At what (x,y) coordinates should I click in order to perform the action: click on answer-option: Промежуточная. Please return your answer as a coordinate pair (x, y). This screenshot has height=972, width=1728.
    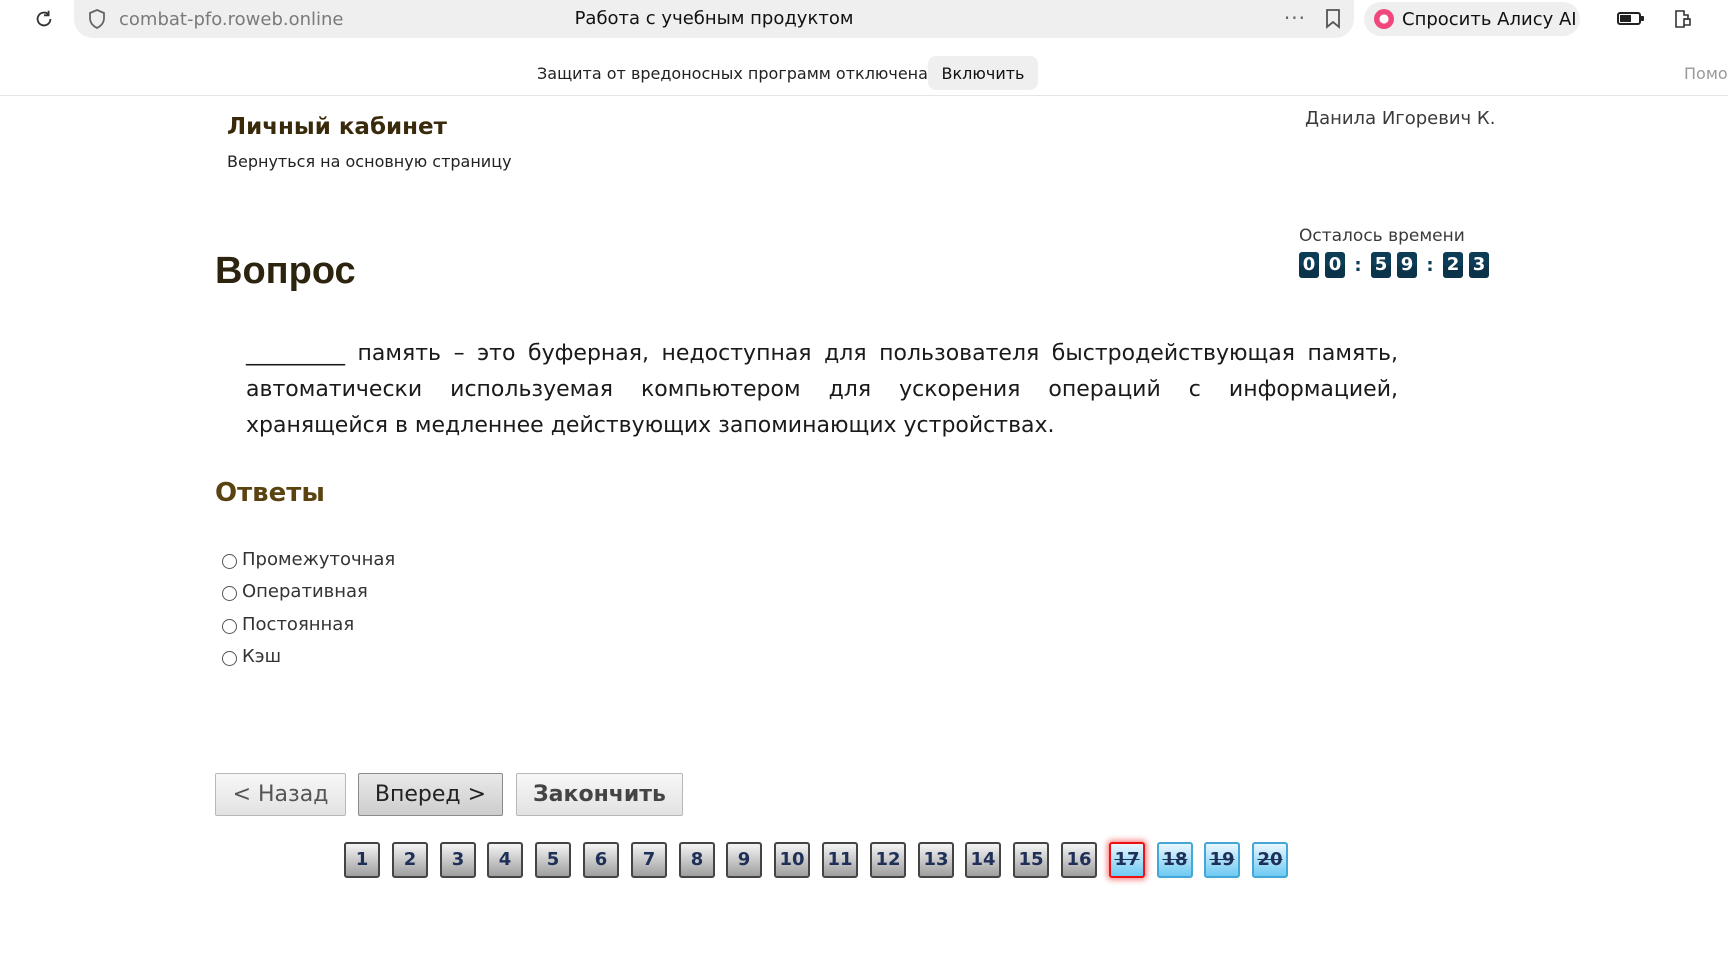
    Looking at the image, I should click on (308, 559).